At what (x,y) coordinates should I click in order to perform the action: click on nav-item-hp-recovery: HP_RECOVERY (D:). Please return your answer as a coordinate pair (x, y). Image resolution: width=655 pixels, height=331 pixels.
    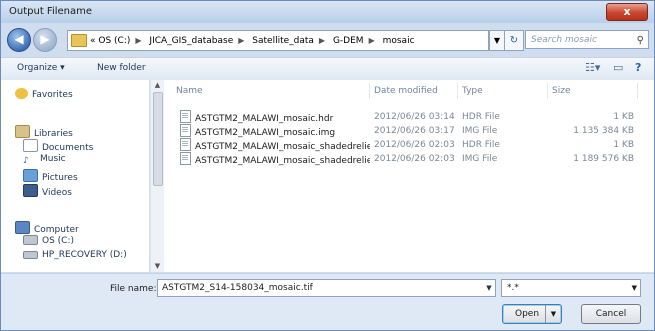
    Looking at the image, I should click on (75, 256).